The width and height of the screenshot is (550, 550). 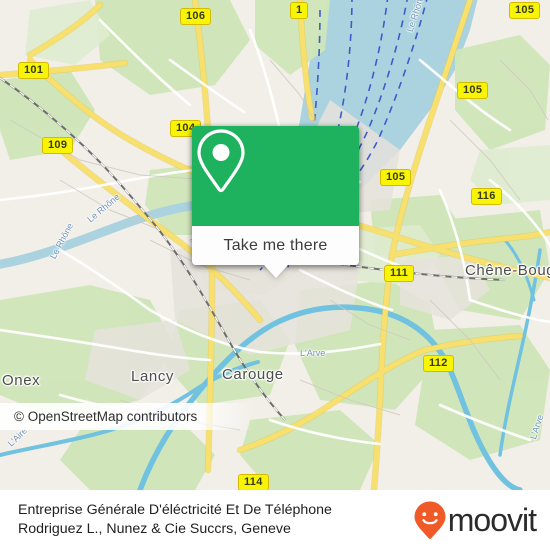 I want to click on water-label-larve: L'Arve, so click(x=313, y=353).